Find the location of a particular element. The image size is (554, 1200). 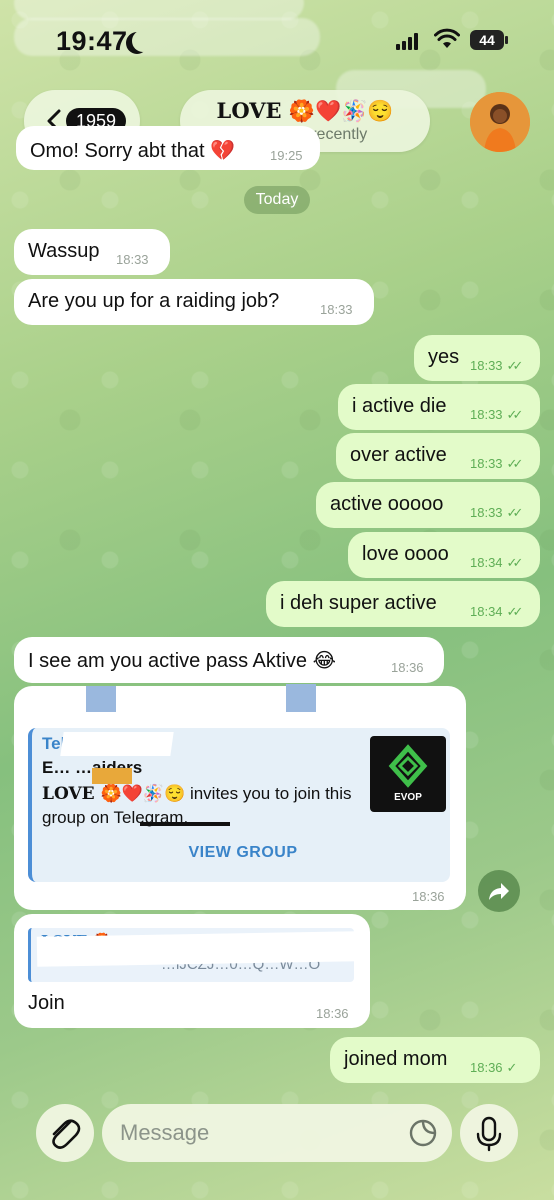

link-preview-inviter: LOVE 🏵️❤️🪅😌 is located at coordinates (114, 794).